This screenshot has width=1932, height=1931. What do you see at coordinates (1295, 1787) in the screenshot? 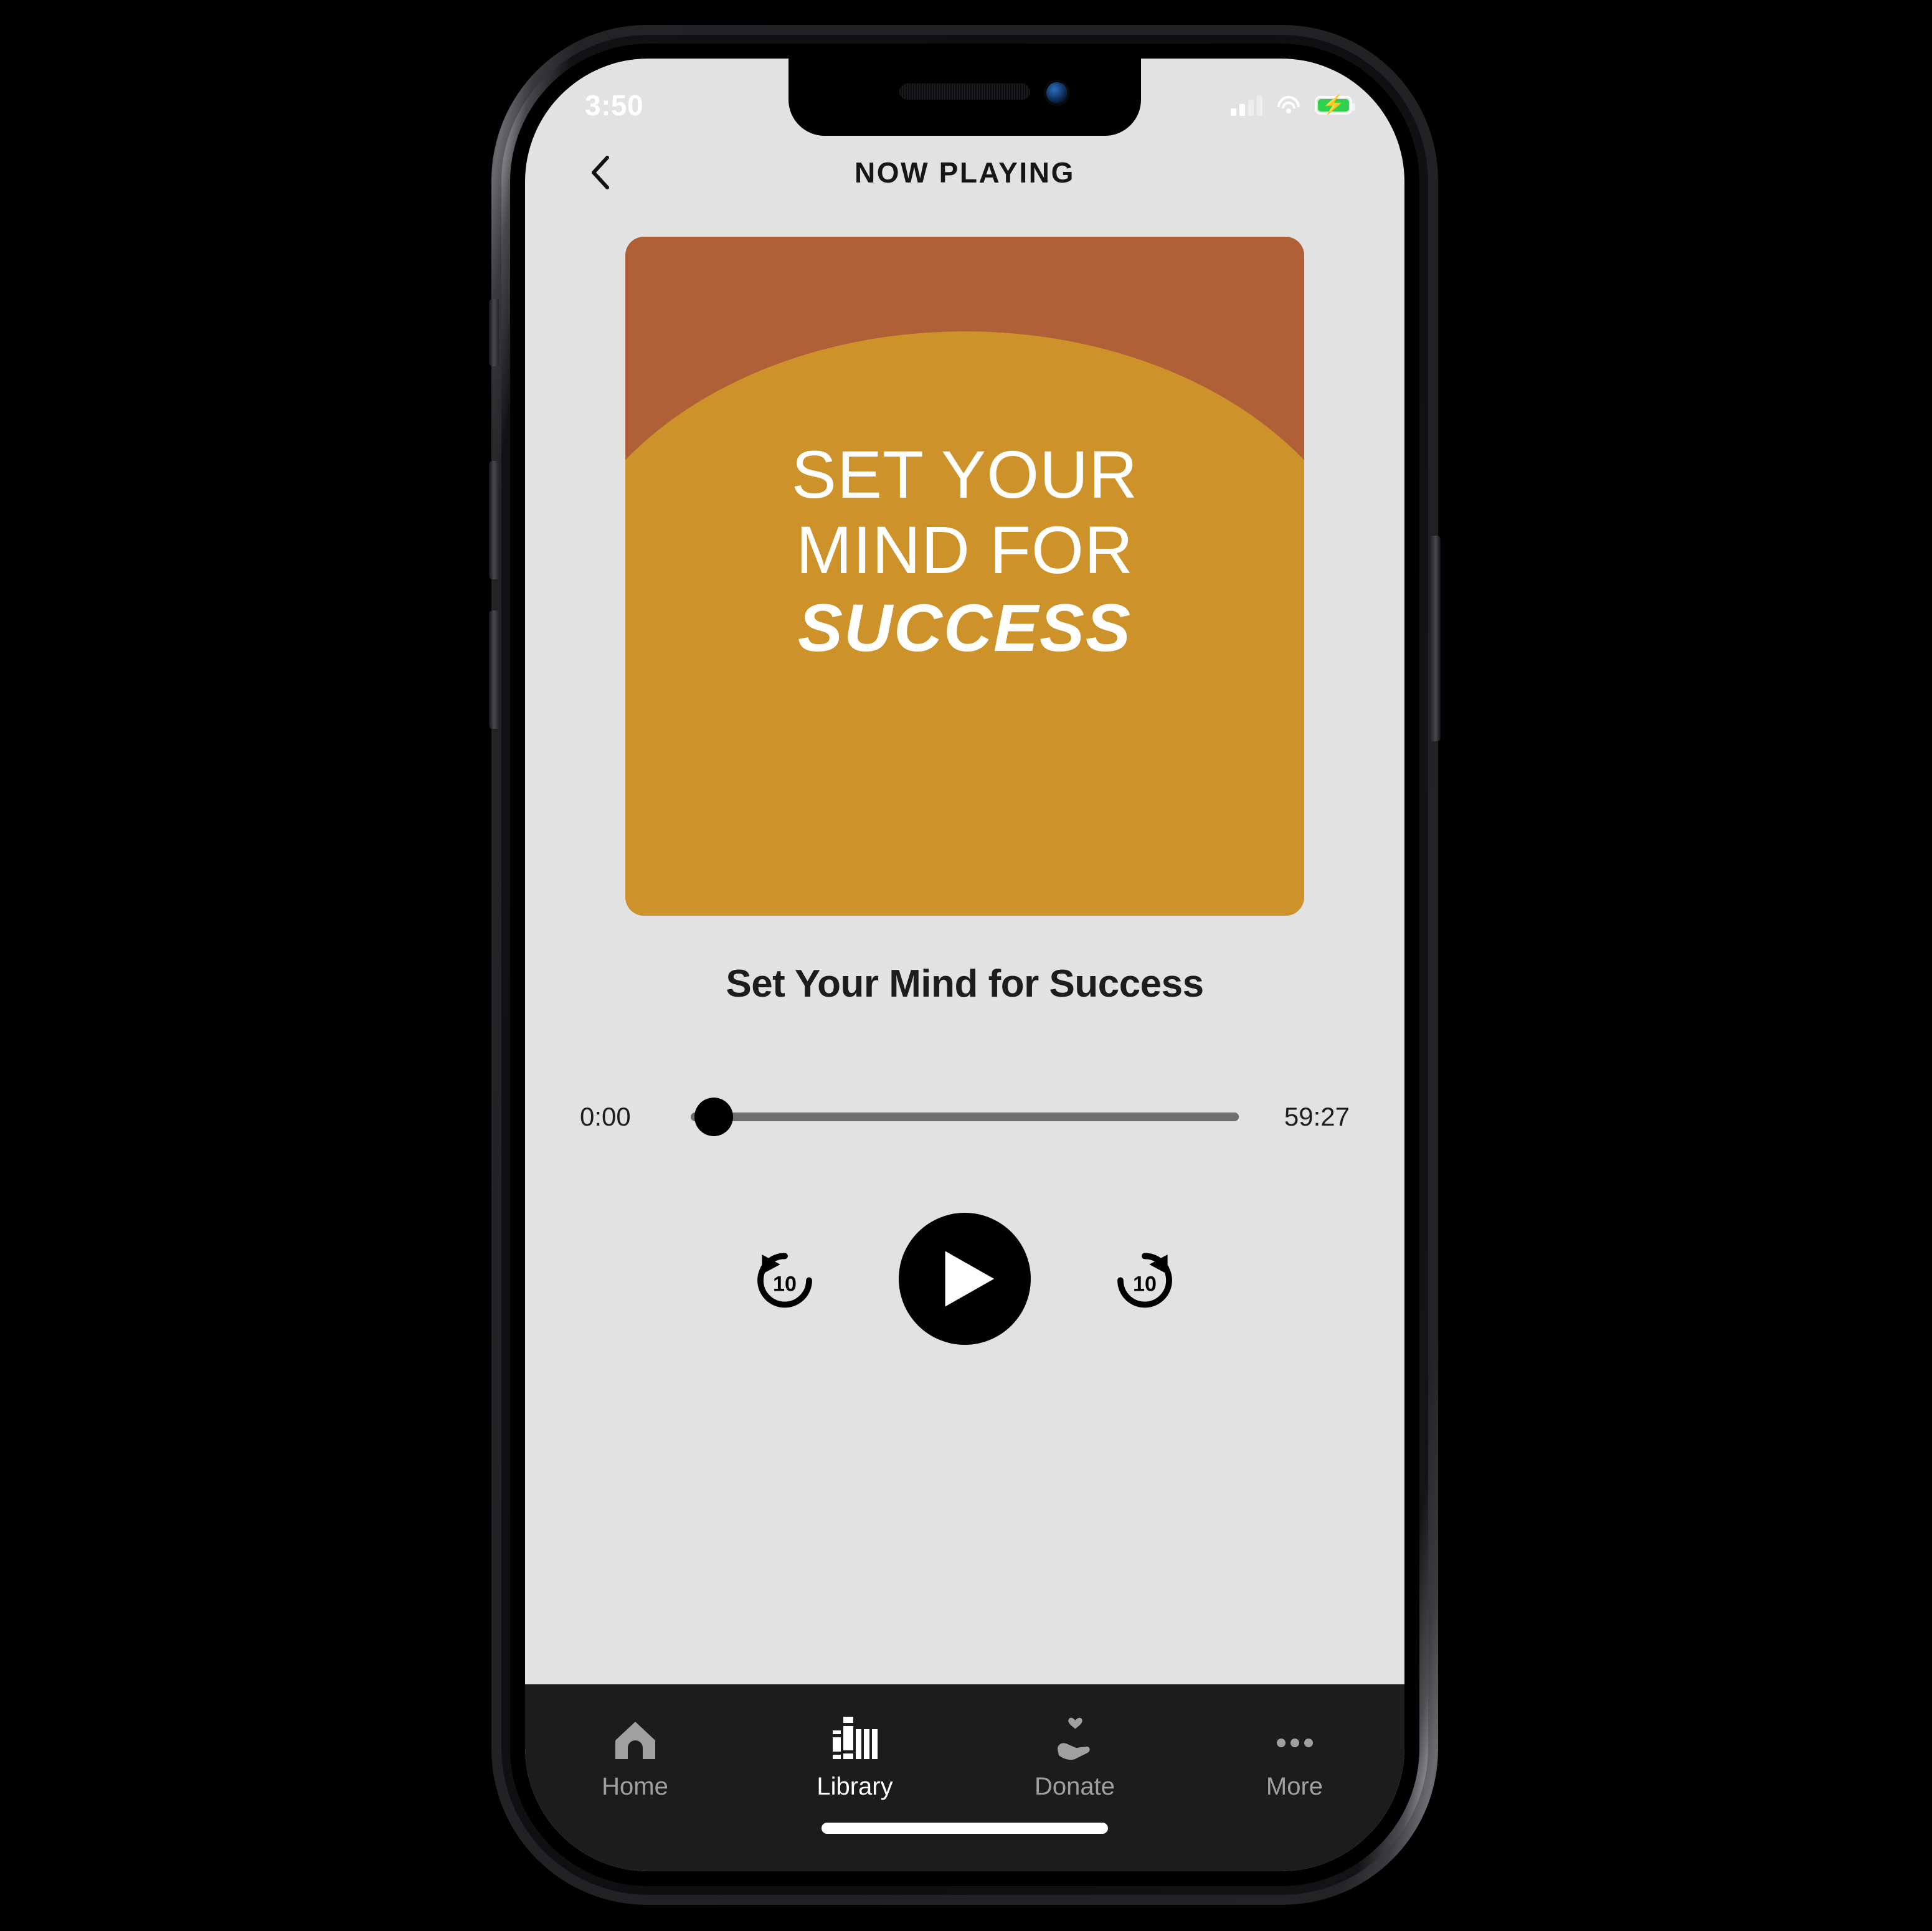
I see `tab-more-label: More` at bounding box center [1295, 1787].